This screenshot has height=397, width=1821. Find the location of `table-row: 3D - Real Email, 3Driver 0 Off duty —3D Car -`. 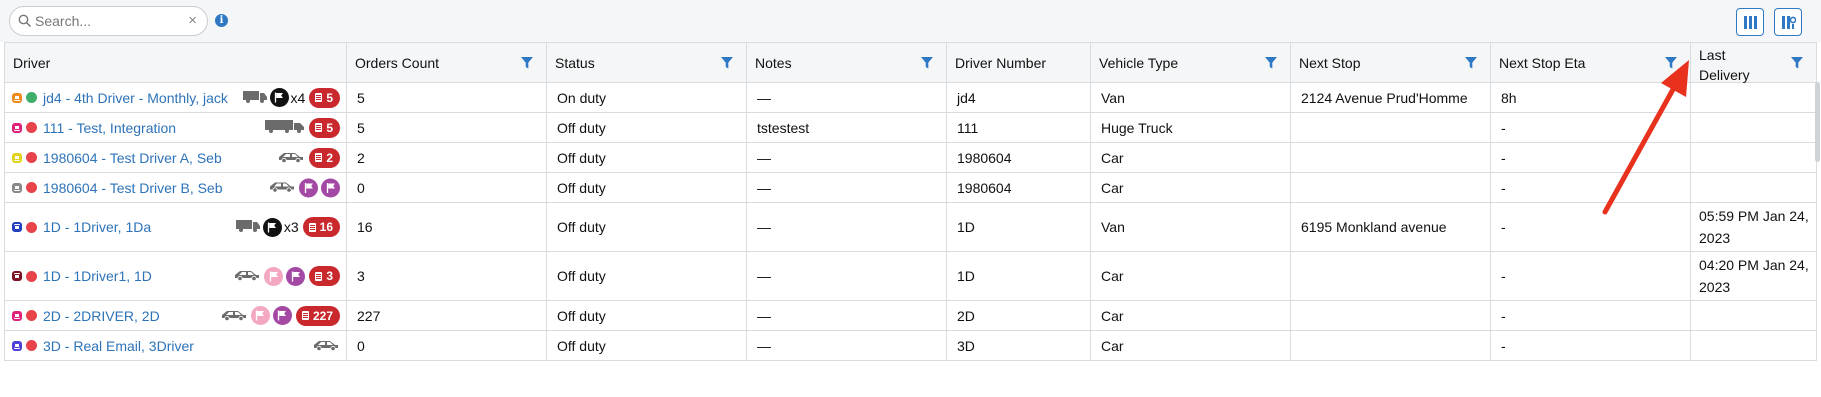

table-row: 3D - Real Email, 3Driver 0 Off duty —3D Car - is located at coordinates (910, 345).